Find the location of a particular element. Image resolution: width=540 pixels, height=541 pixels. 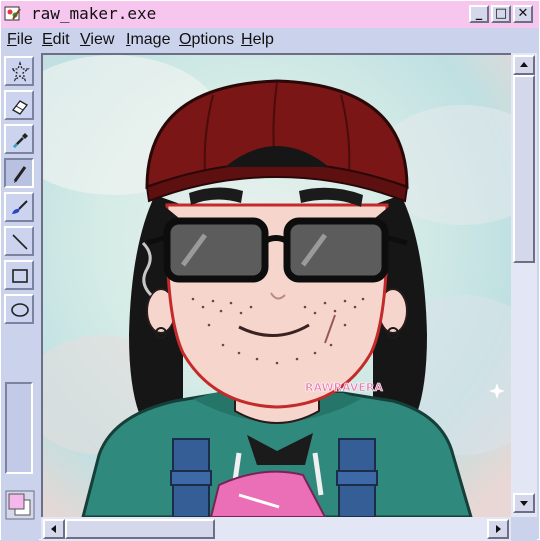

tool-eraser is located at coordinates (19, 105).